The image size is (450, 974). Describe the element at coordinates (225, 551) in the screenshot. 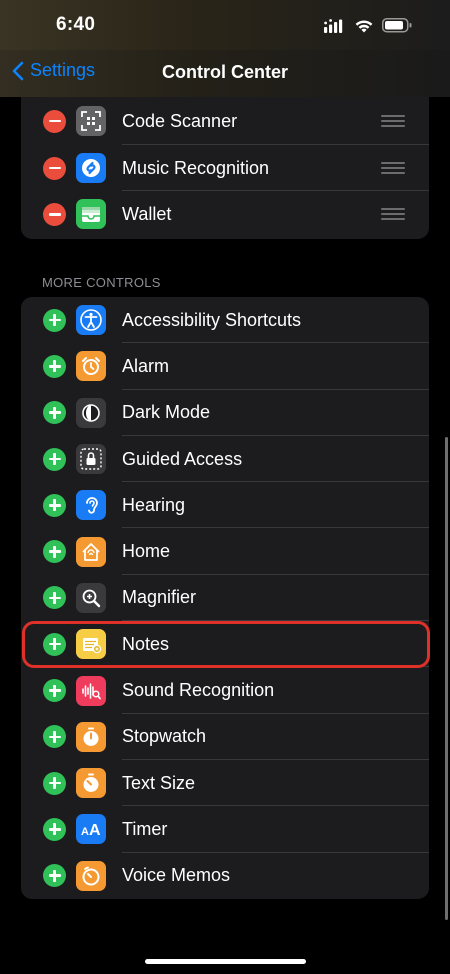

I see `list-item: Home` at that location.